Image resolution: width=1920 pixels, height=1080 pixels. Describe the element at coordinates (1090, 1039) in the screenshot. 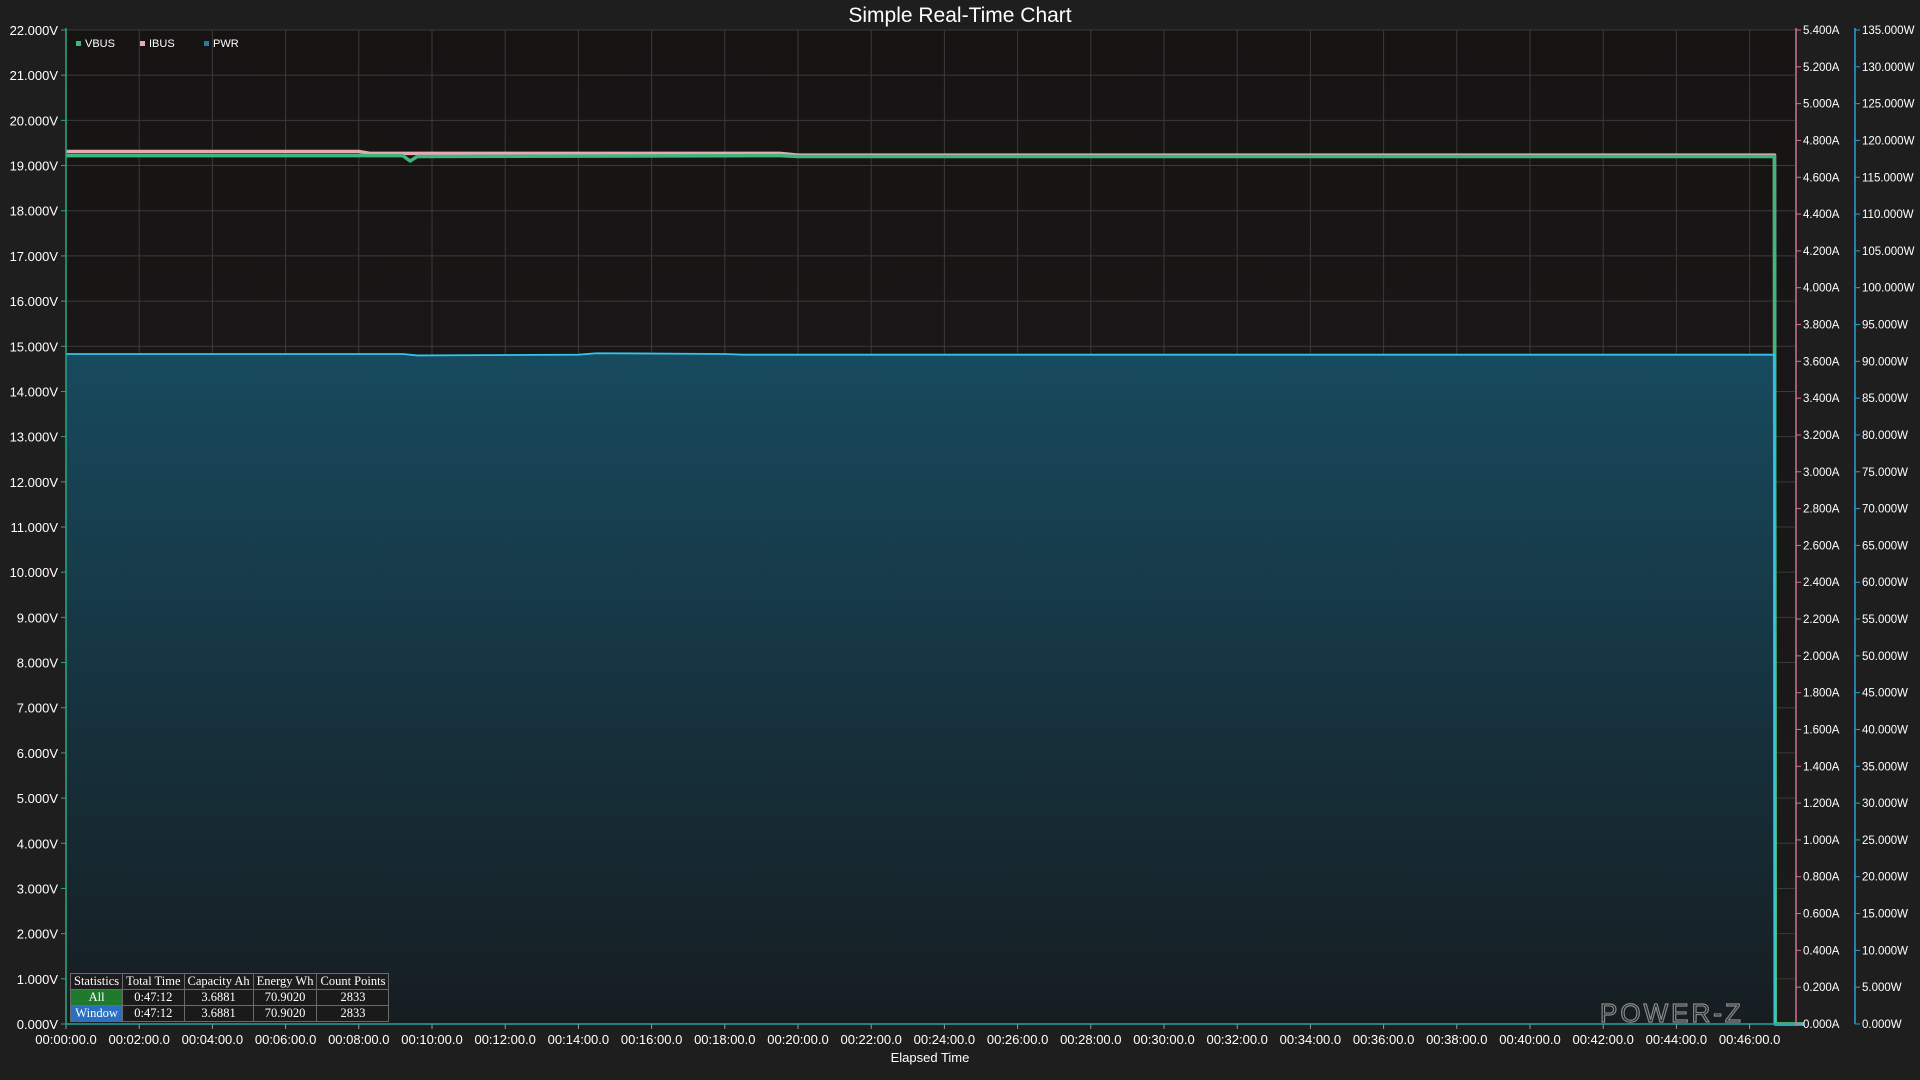

I see `x-tick-label: 00:28:00.0` at that location.